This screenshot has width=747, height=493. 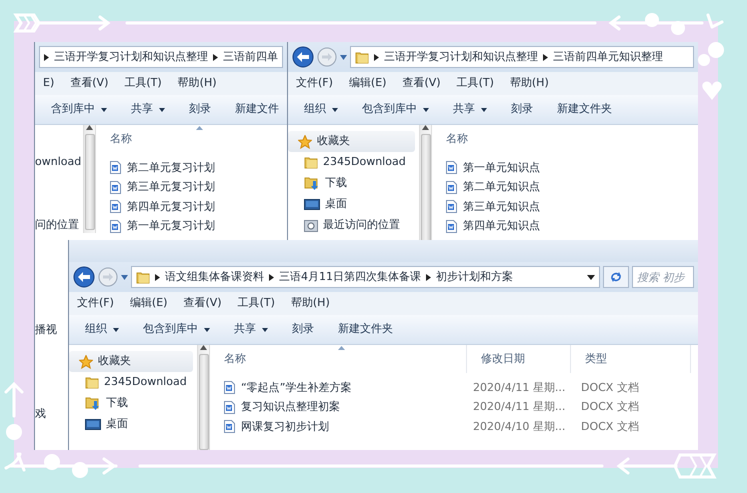 What do you see at coordinates (171, 168) in the screenshot?
I see `file-name: 第二单元复习计划` at bounding box center [171, 168].